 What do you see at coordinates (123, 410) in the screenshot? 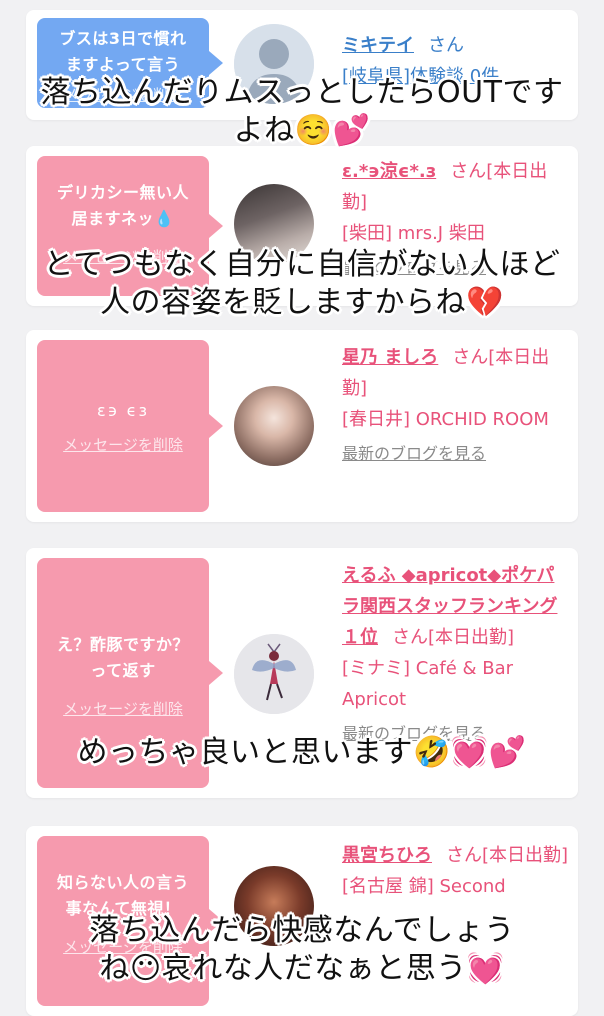
I see `message-text: ε϶ ϵз` at bounding box center [123, 410].